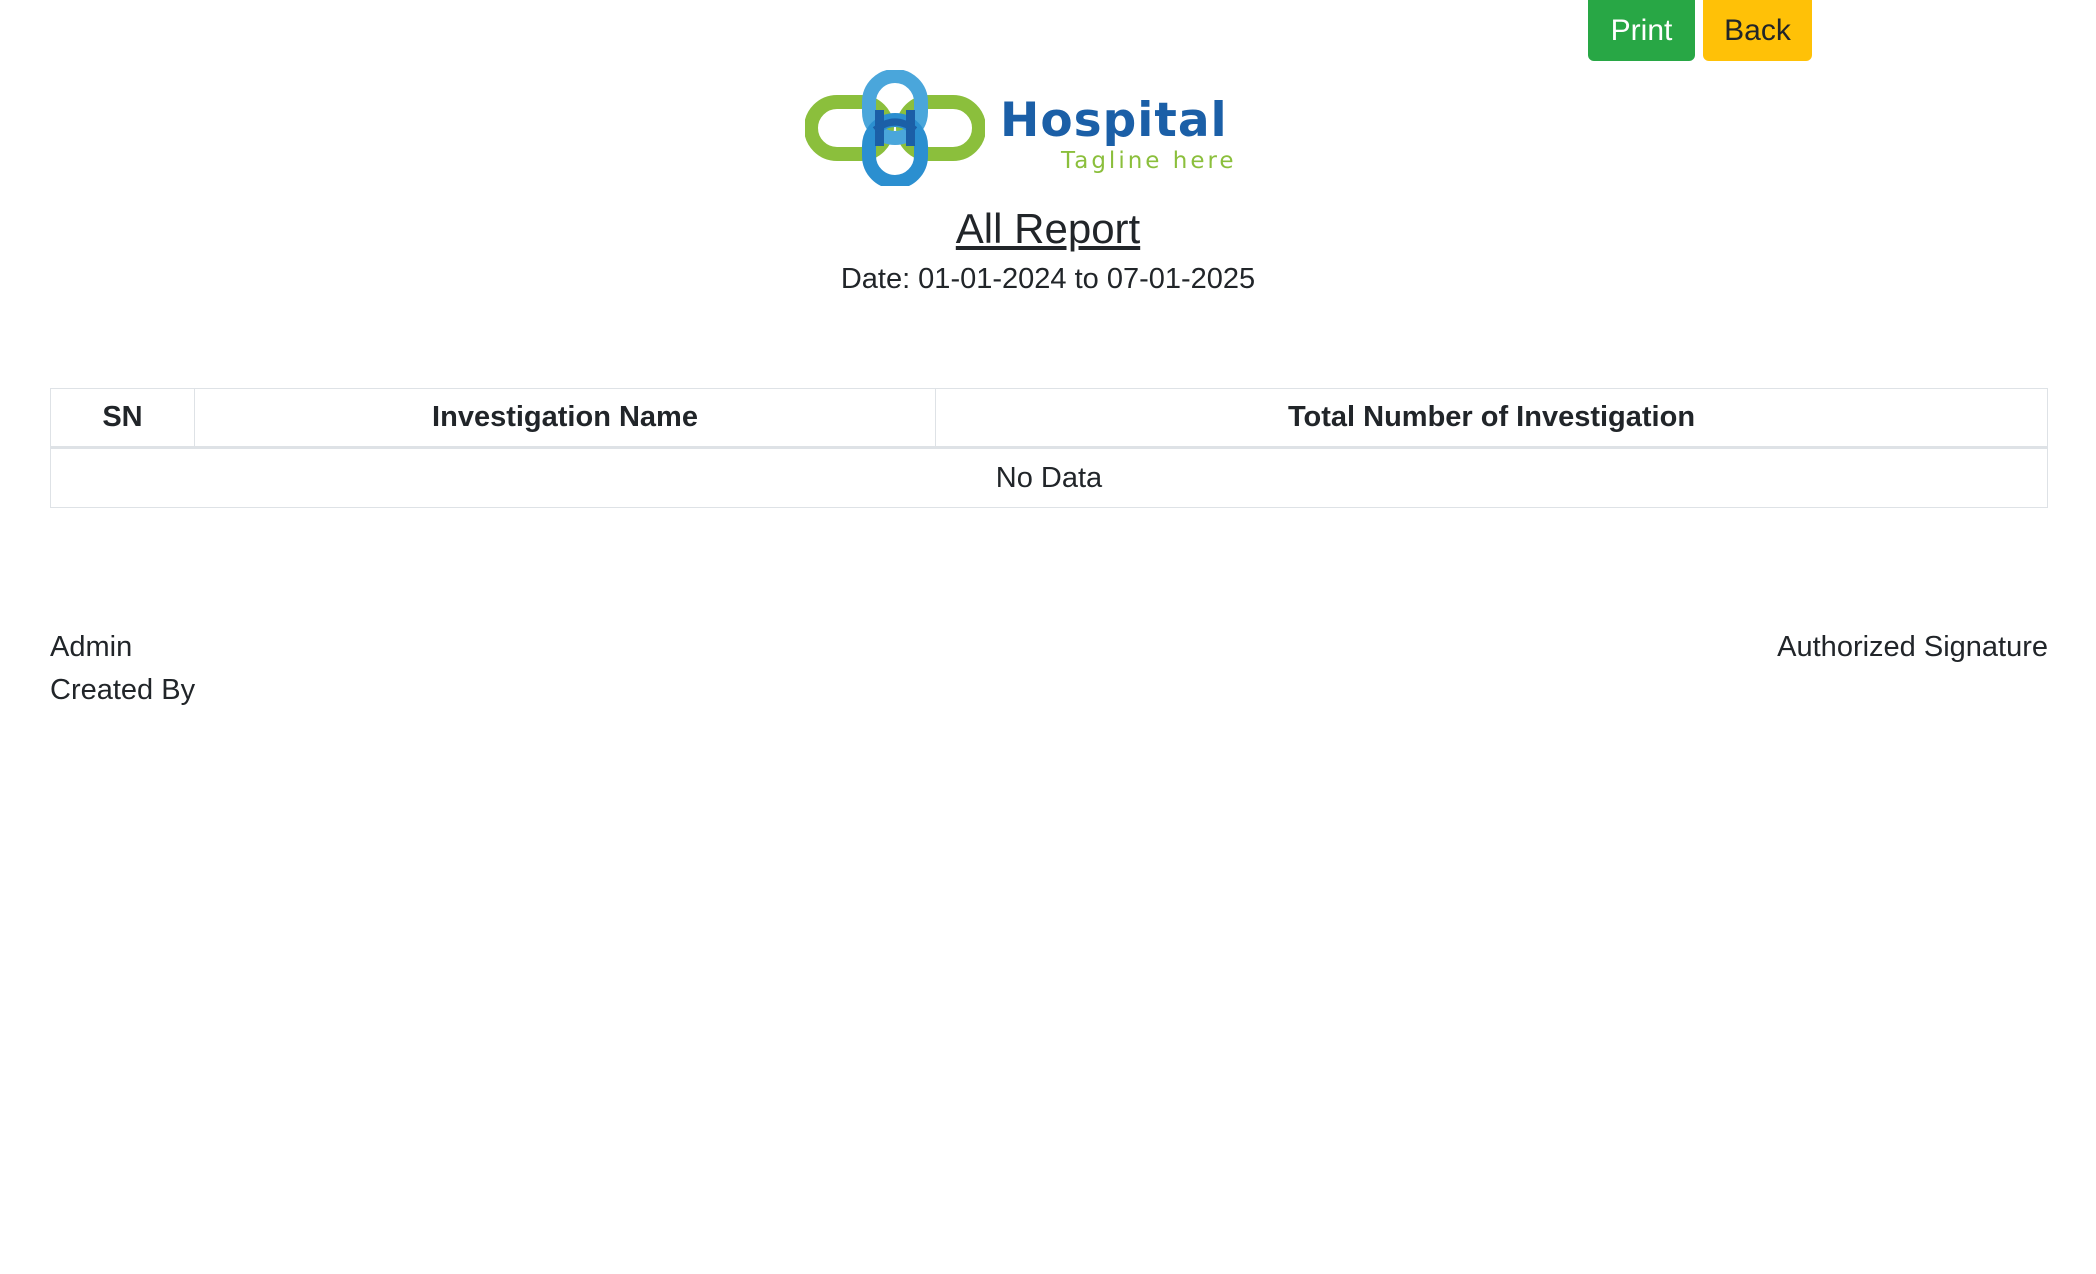 The height and width of the screenshot is (1274, 2096). Describe the element at coordinates (1641, 30) in the screenshot. I see `print-button: Print` at that location.